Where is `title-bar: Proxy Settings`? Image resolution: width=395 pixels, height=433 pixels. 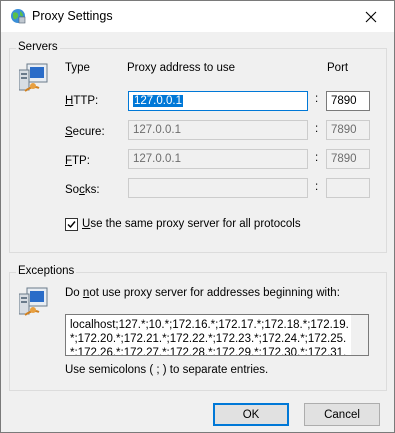 title-bar: Proxy Settings is located at coordinates (197, 16).